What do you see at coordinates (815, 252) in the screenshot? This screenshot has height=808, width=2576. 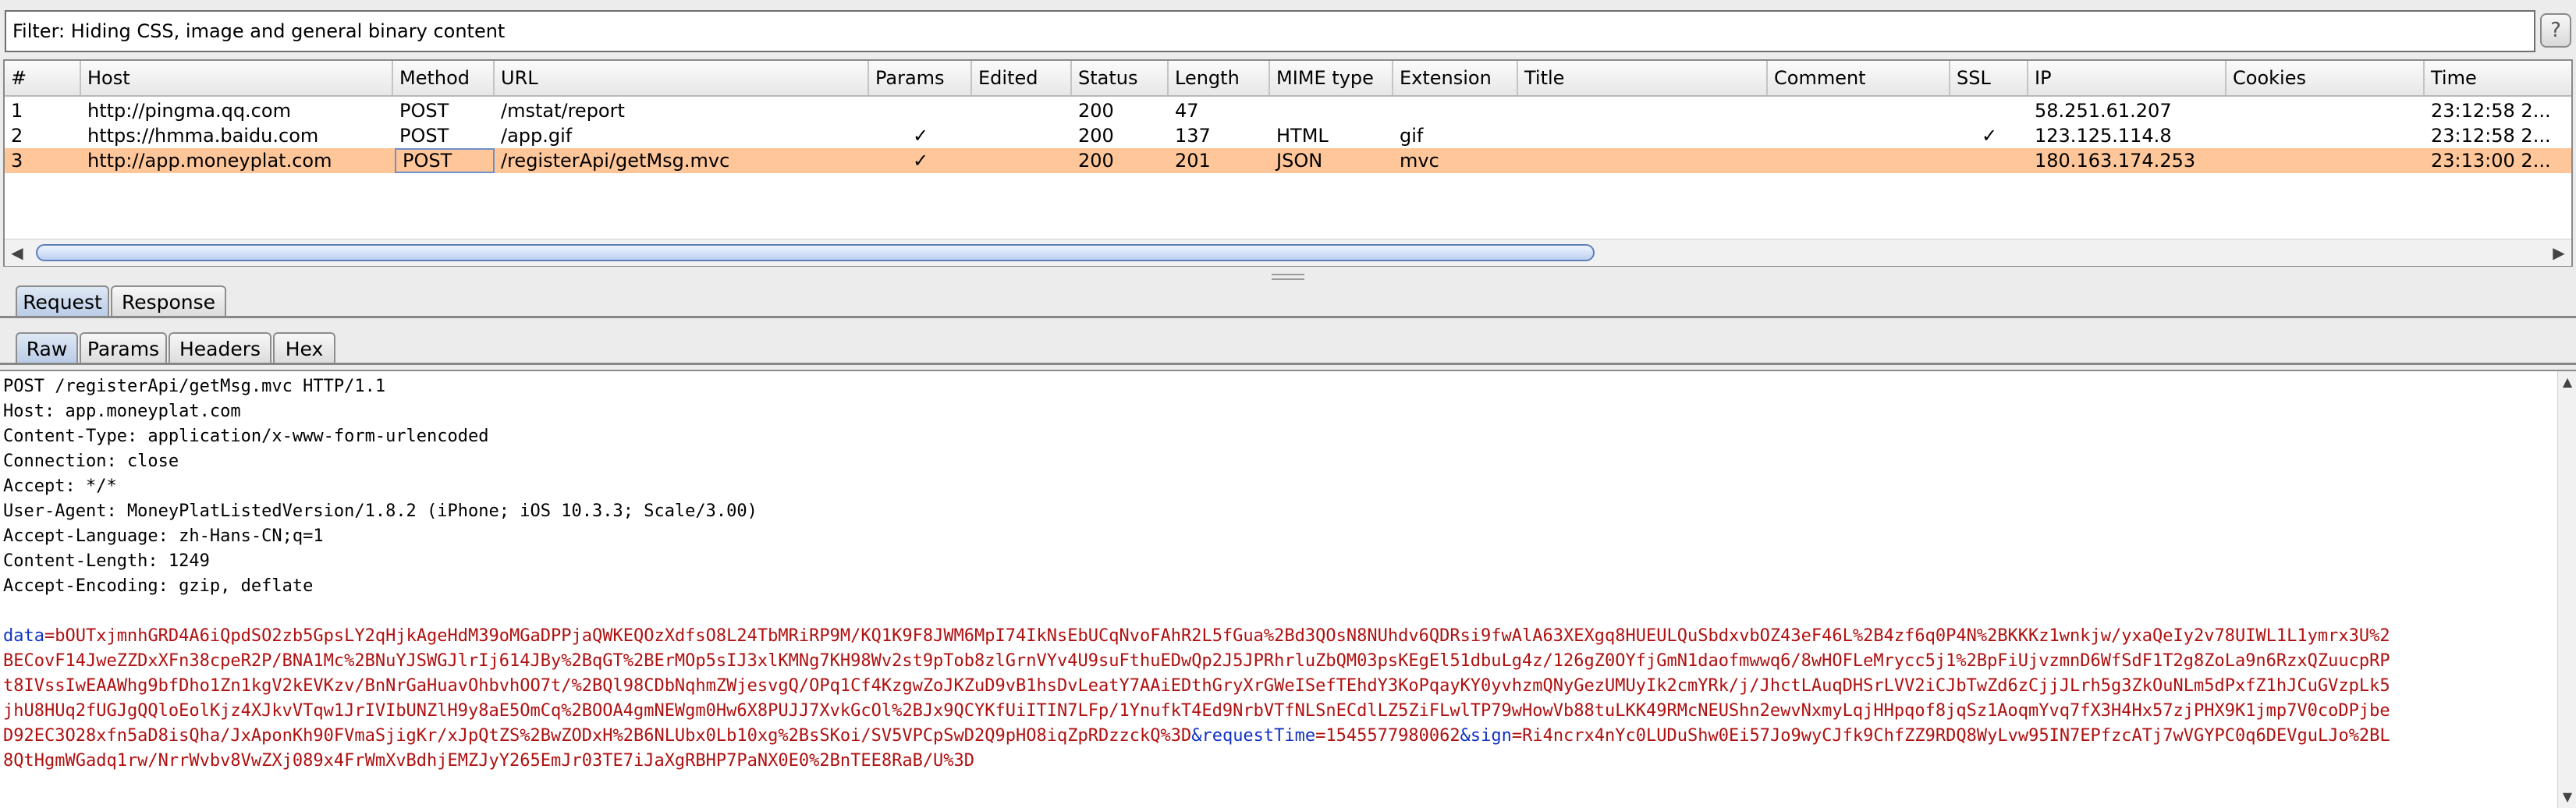 I see `scrollbar-thumb` at bounding box center [815, 252].